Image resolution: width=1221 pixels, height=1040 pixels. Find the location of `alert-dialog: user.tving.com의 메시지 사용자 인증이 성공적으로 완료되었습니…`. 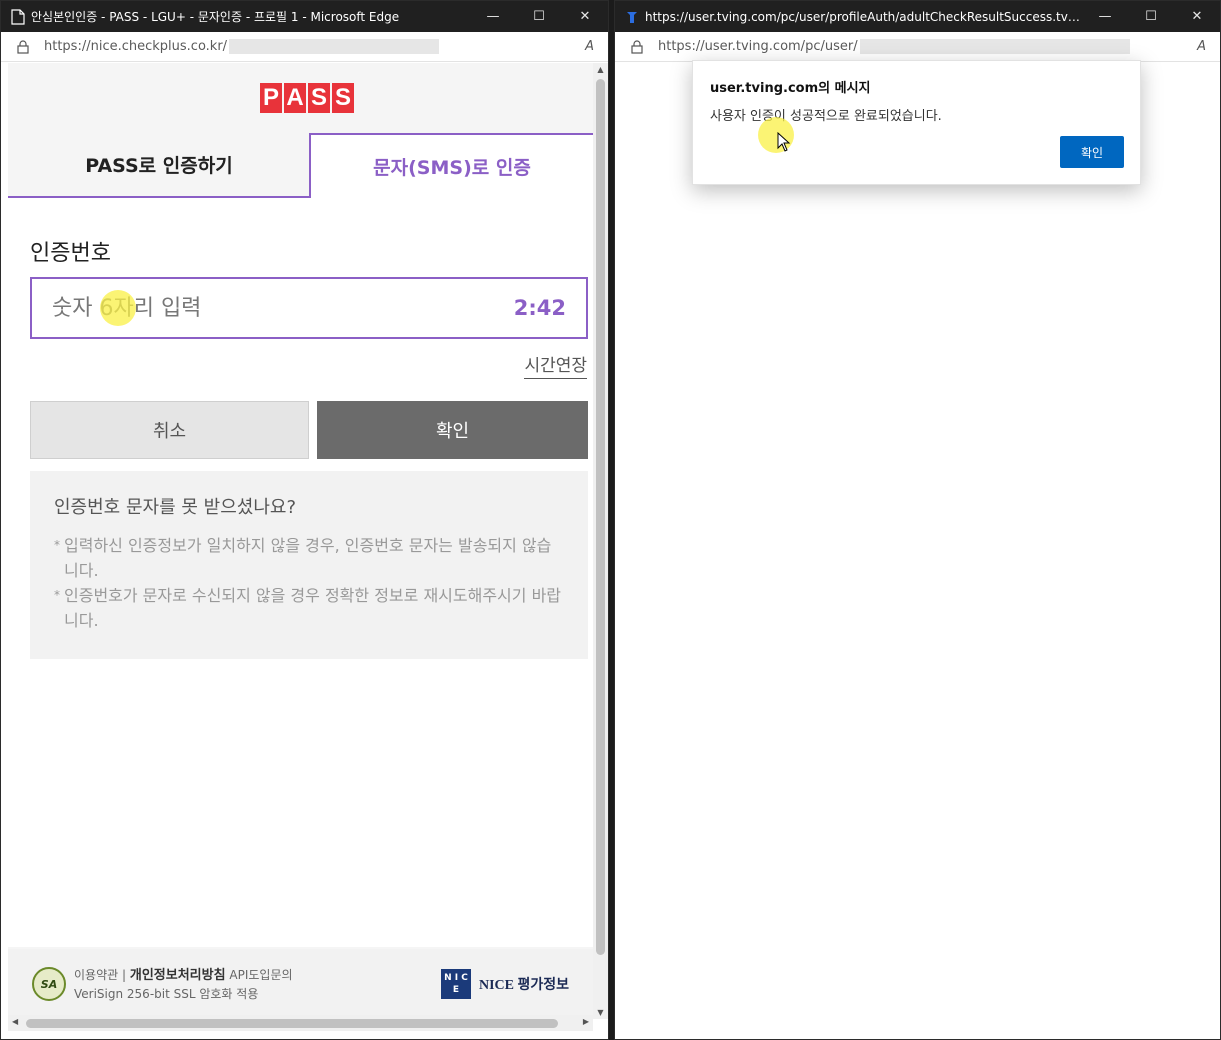

alert-dialog: user.tving.com의 메시지 사용자 인증이 성공적으로 완료되었습니… is located at coordinates (916, 122).